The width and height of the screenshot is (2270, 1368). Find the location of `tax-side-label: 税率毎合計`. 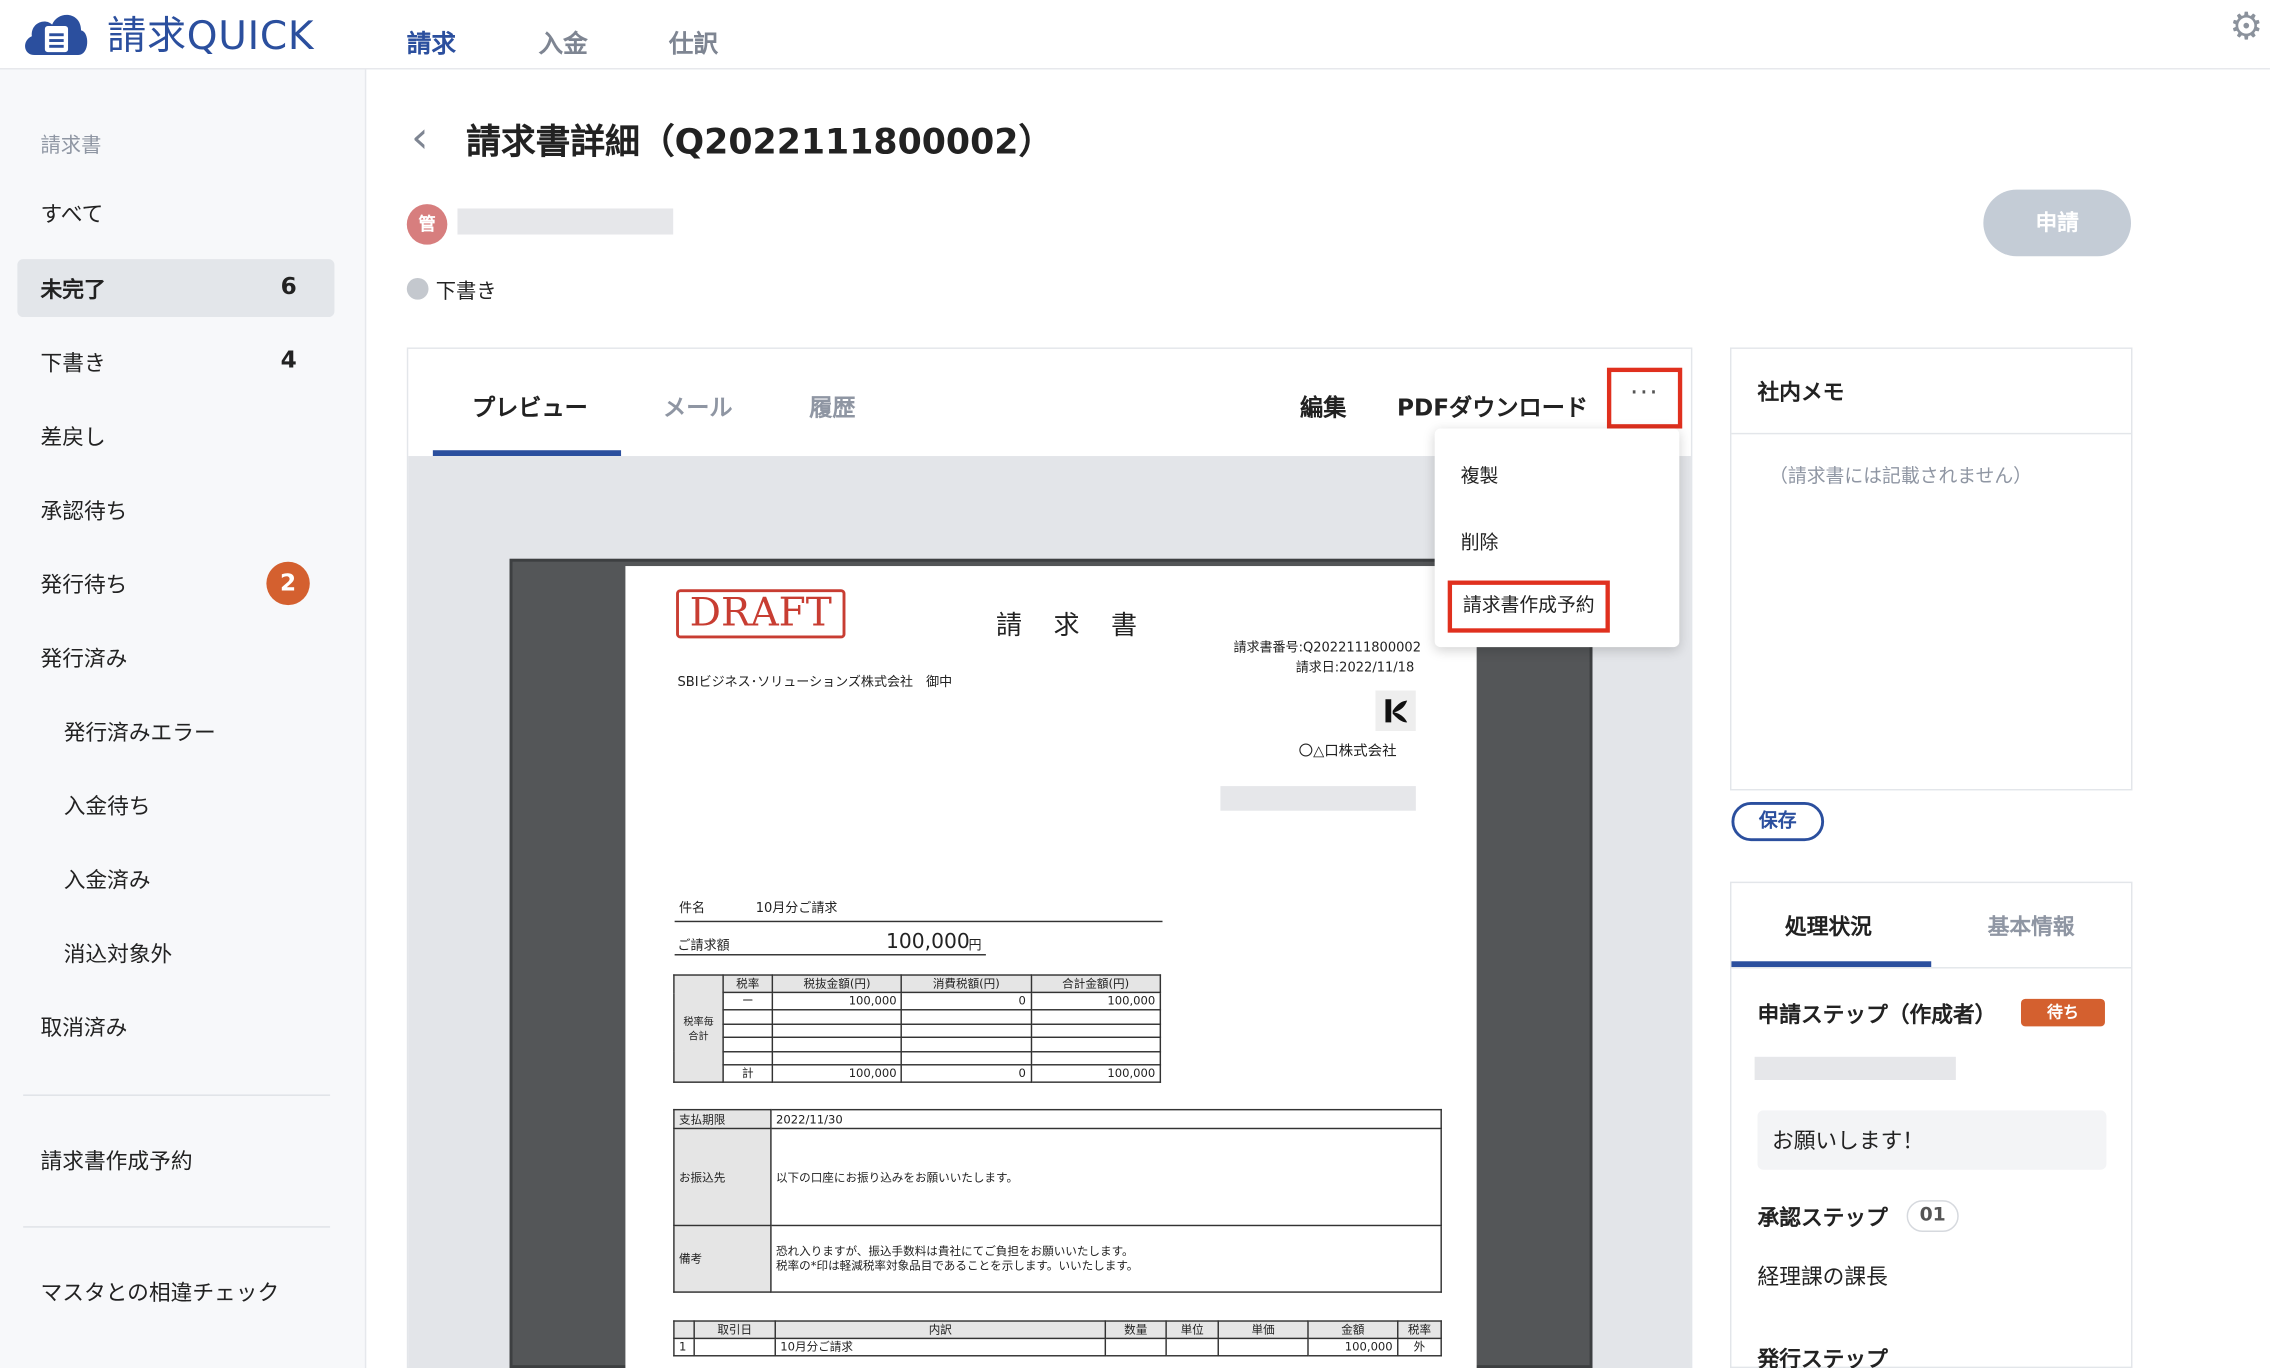

tax-side-label: 税率毎合計 is located at coordinates (698, 1028).